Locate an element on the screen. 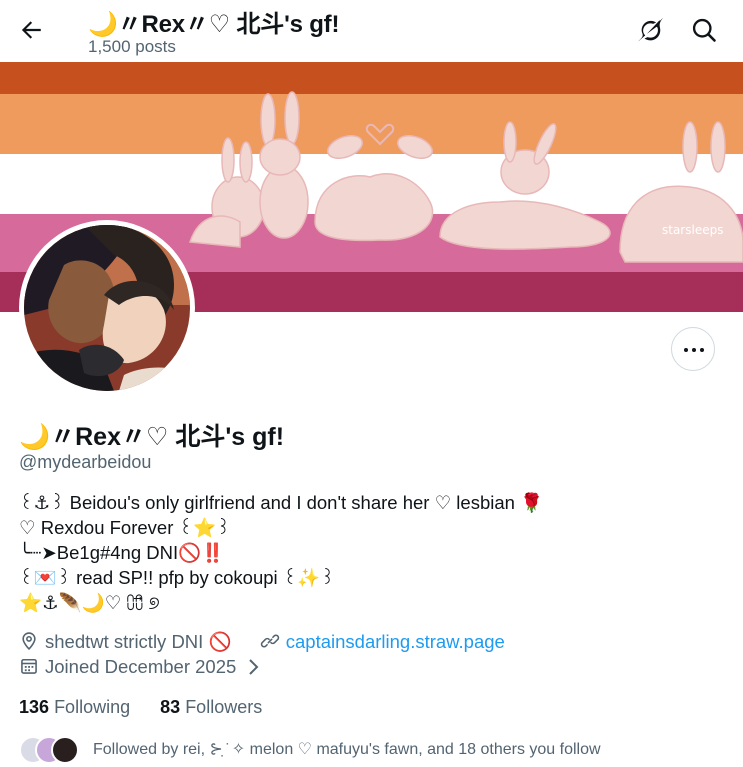  avatar-frame is located at coordinates (107, 308).